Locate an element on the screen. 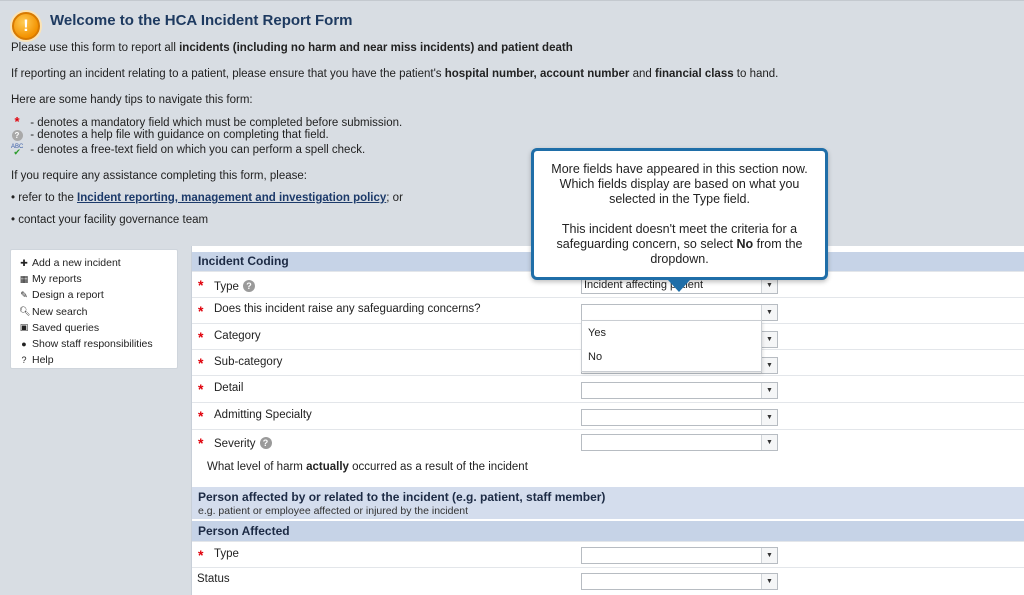  field-row-person-type: * Type ▼ is located at coordinates (608, 554).